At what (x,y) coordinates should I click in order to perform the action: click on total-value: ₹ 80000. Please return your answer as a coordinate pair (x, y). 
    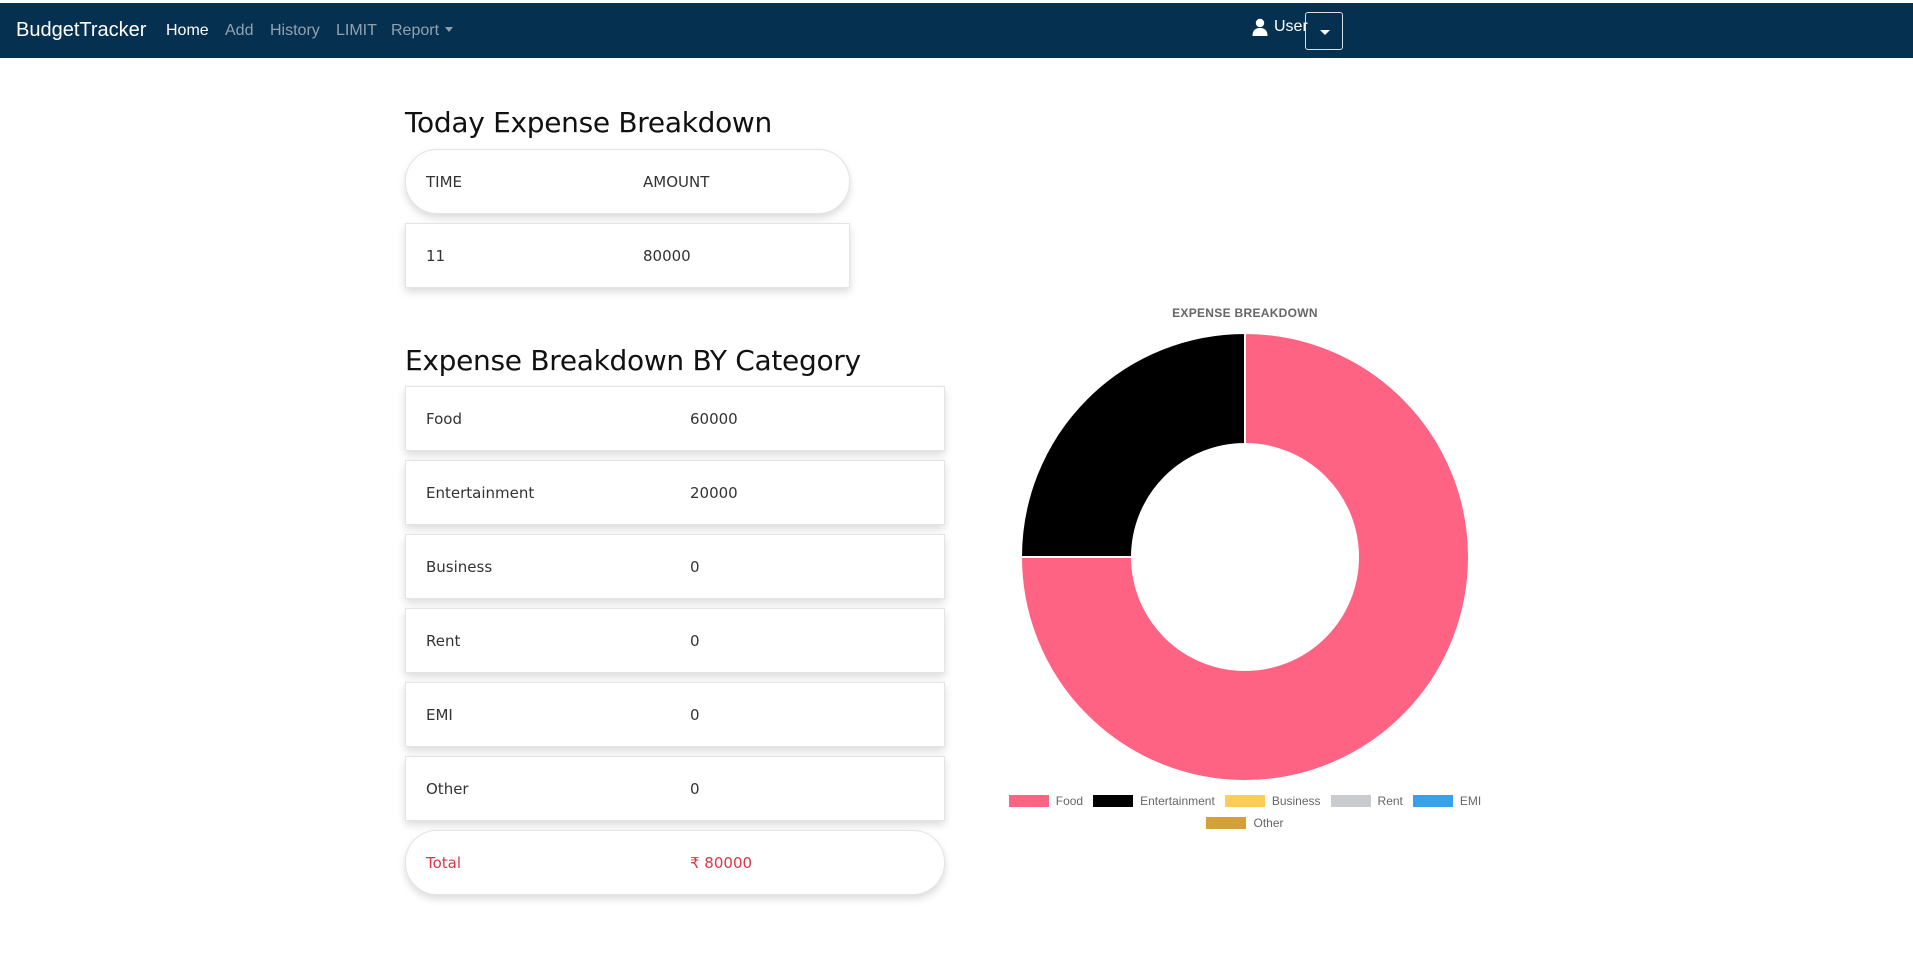
    Looking at the image, I should click on (721, 862).